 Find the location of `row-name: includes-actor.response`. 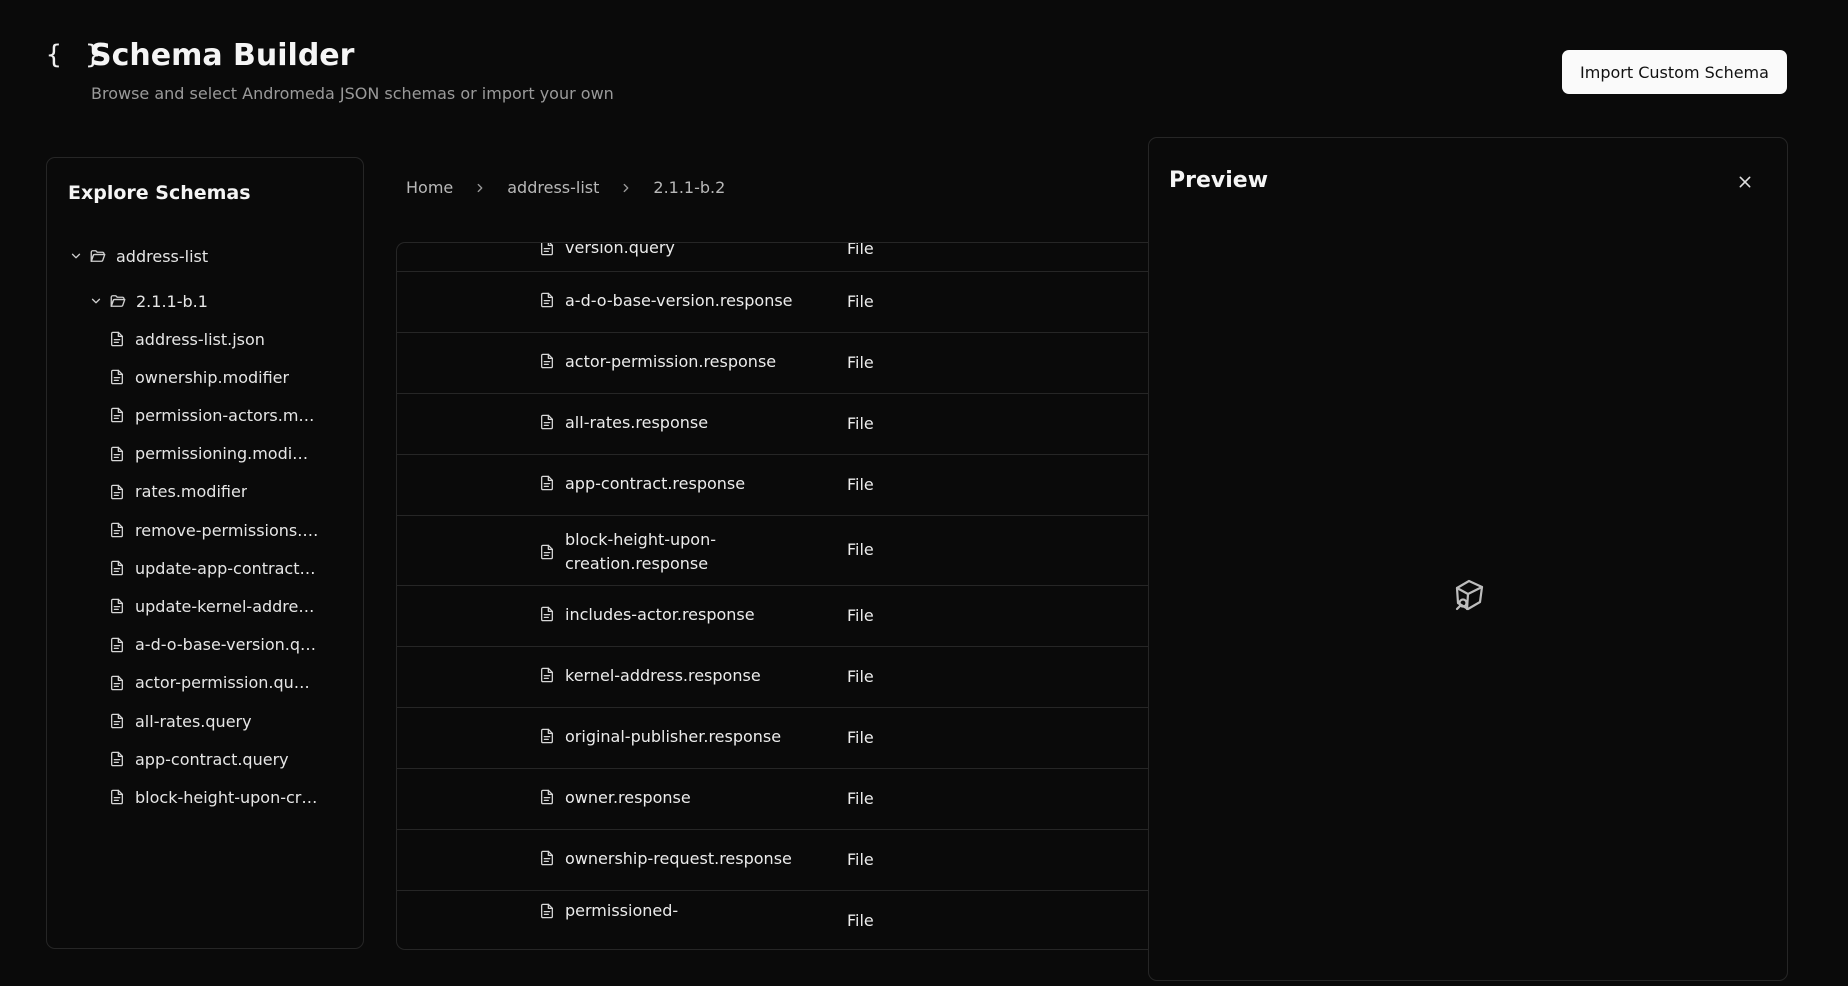

row-name: includes-actor.response is located at coordinates (647, 614).